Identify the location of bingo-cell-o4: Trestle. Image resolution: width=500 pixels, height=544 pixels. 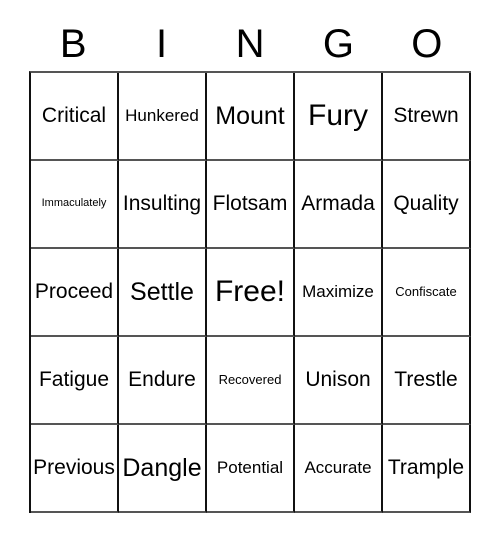
(427, 381).